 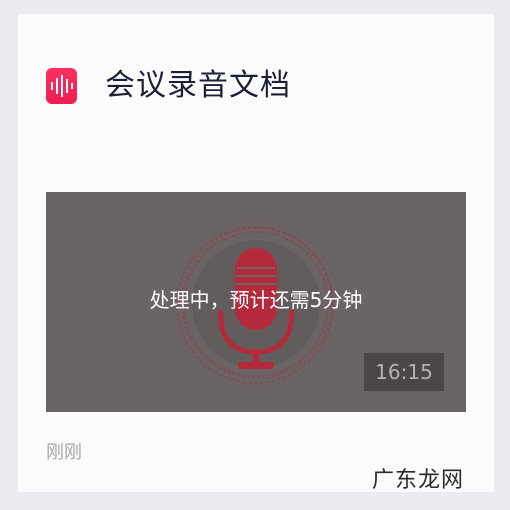 I want to click on audio-waveform-icon, so click(x=61, y=86).